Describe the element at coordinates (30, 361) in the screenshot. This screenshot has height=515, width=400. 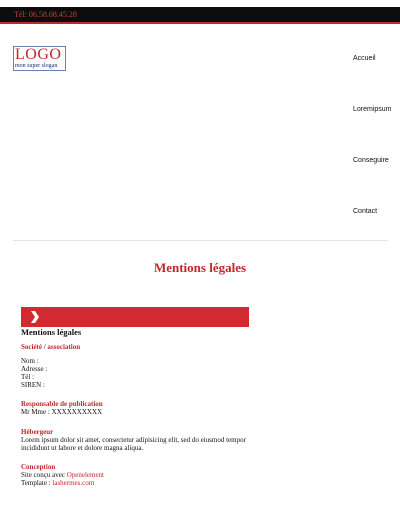
I see `name-label: Nom :` at that location.